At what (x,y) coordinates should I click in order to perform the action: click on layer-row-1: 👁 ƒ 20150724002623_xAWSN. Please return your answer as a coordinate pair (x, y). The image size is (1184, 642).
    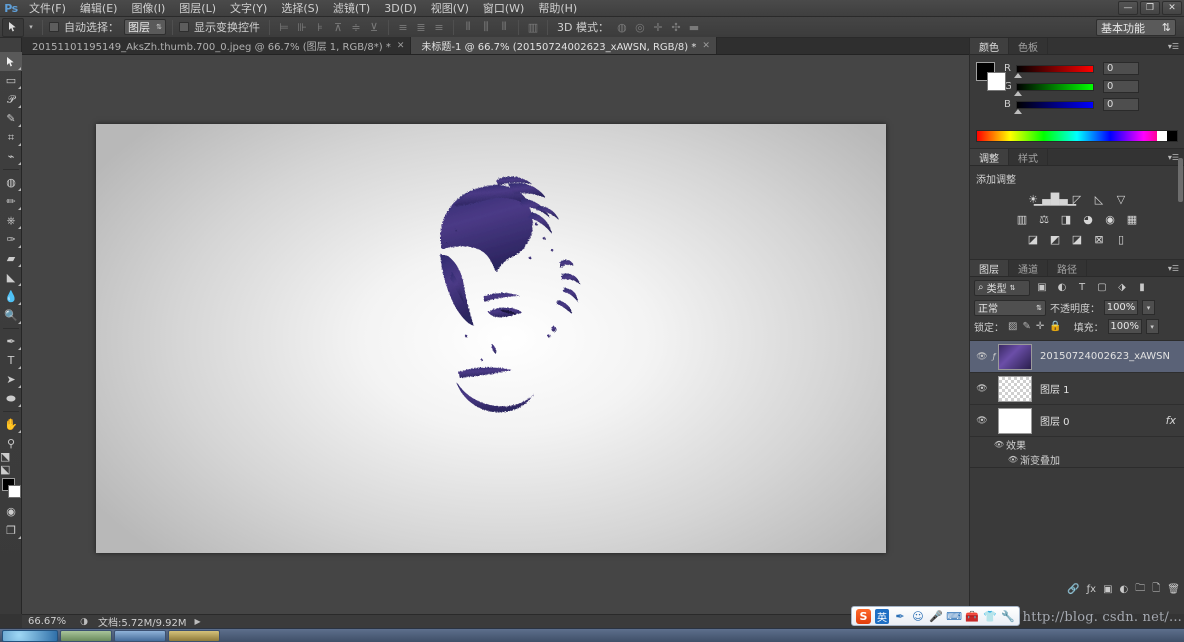
    Looking at the image, I should click on (1077, 357).